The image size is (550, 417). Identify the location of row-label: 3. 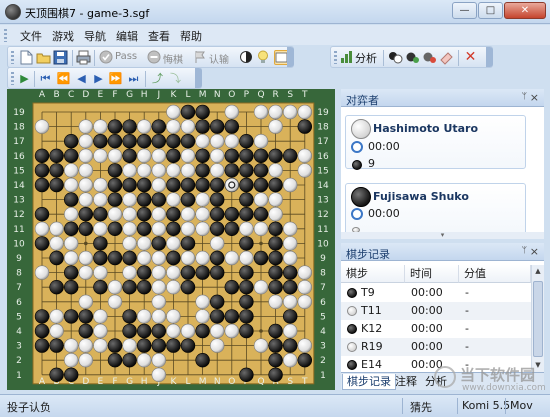
(19, 347).